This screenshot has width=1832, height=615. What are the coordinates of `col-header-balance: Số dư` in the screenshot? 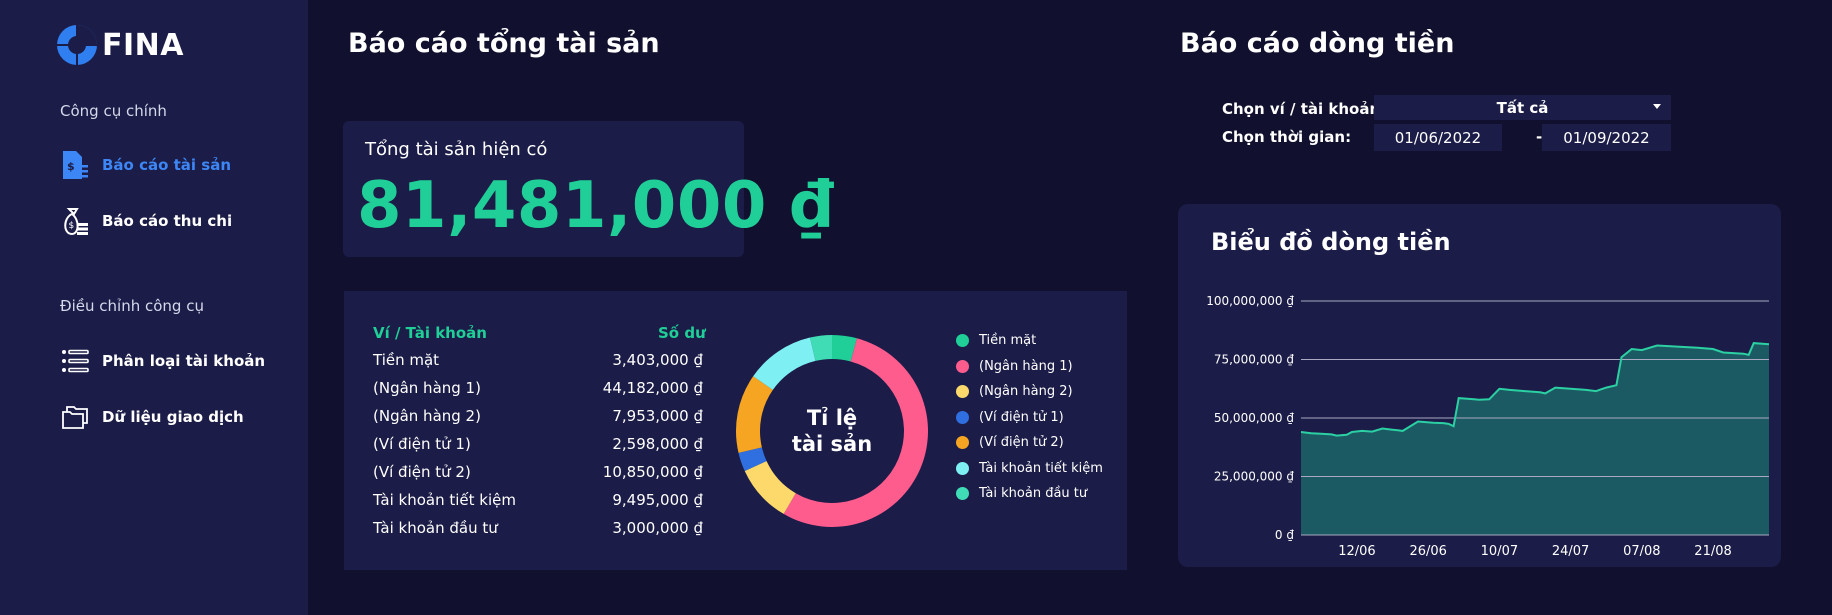 It's located at (682, 333).